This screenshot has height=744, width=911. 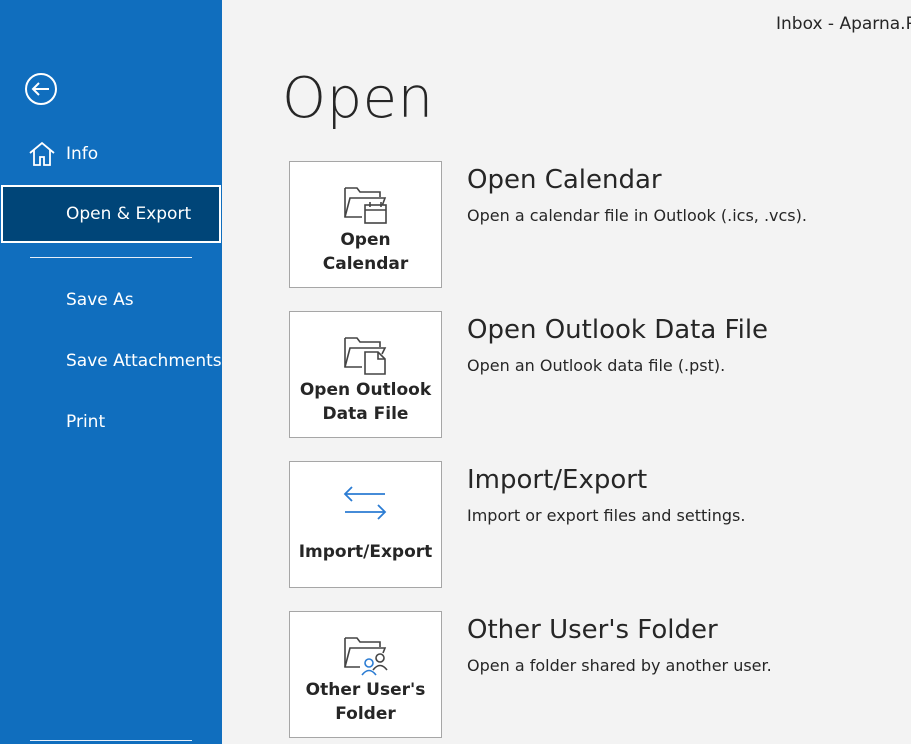 I want to click on sidebar-item-open-export: Open & Export, so click(x=111, y=214).